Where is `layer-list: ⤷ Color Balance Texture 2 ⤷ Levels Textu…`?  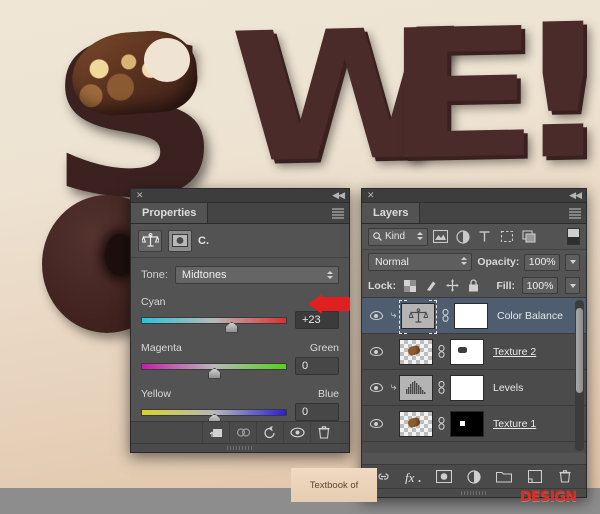
layer-list: ⤷ Color Balance Texture 2 ⤷ Levels Textu… is located at coordinates (474, 375).